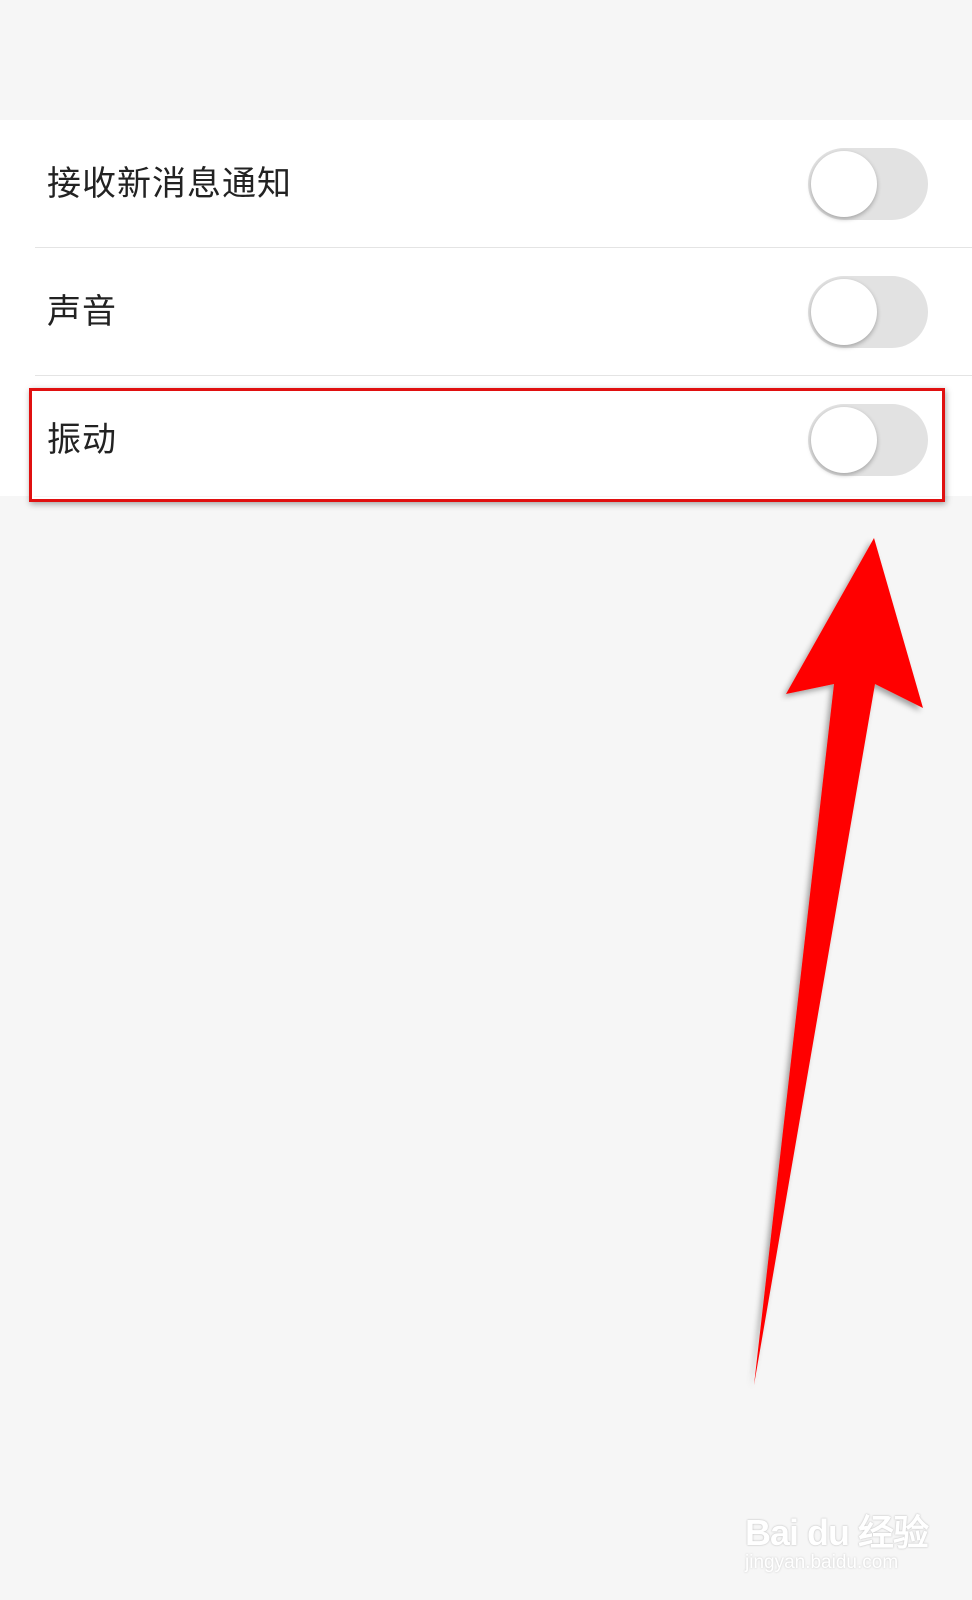 Image resolution: width=972 pixels, height=1600 pixels. Describe the element at coordinates (82, 440) in the screenshot. I see `setting-label-vibration: 振动` at that location.